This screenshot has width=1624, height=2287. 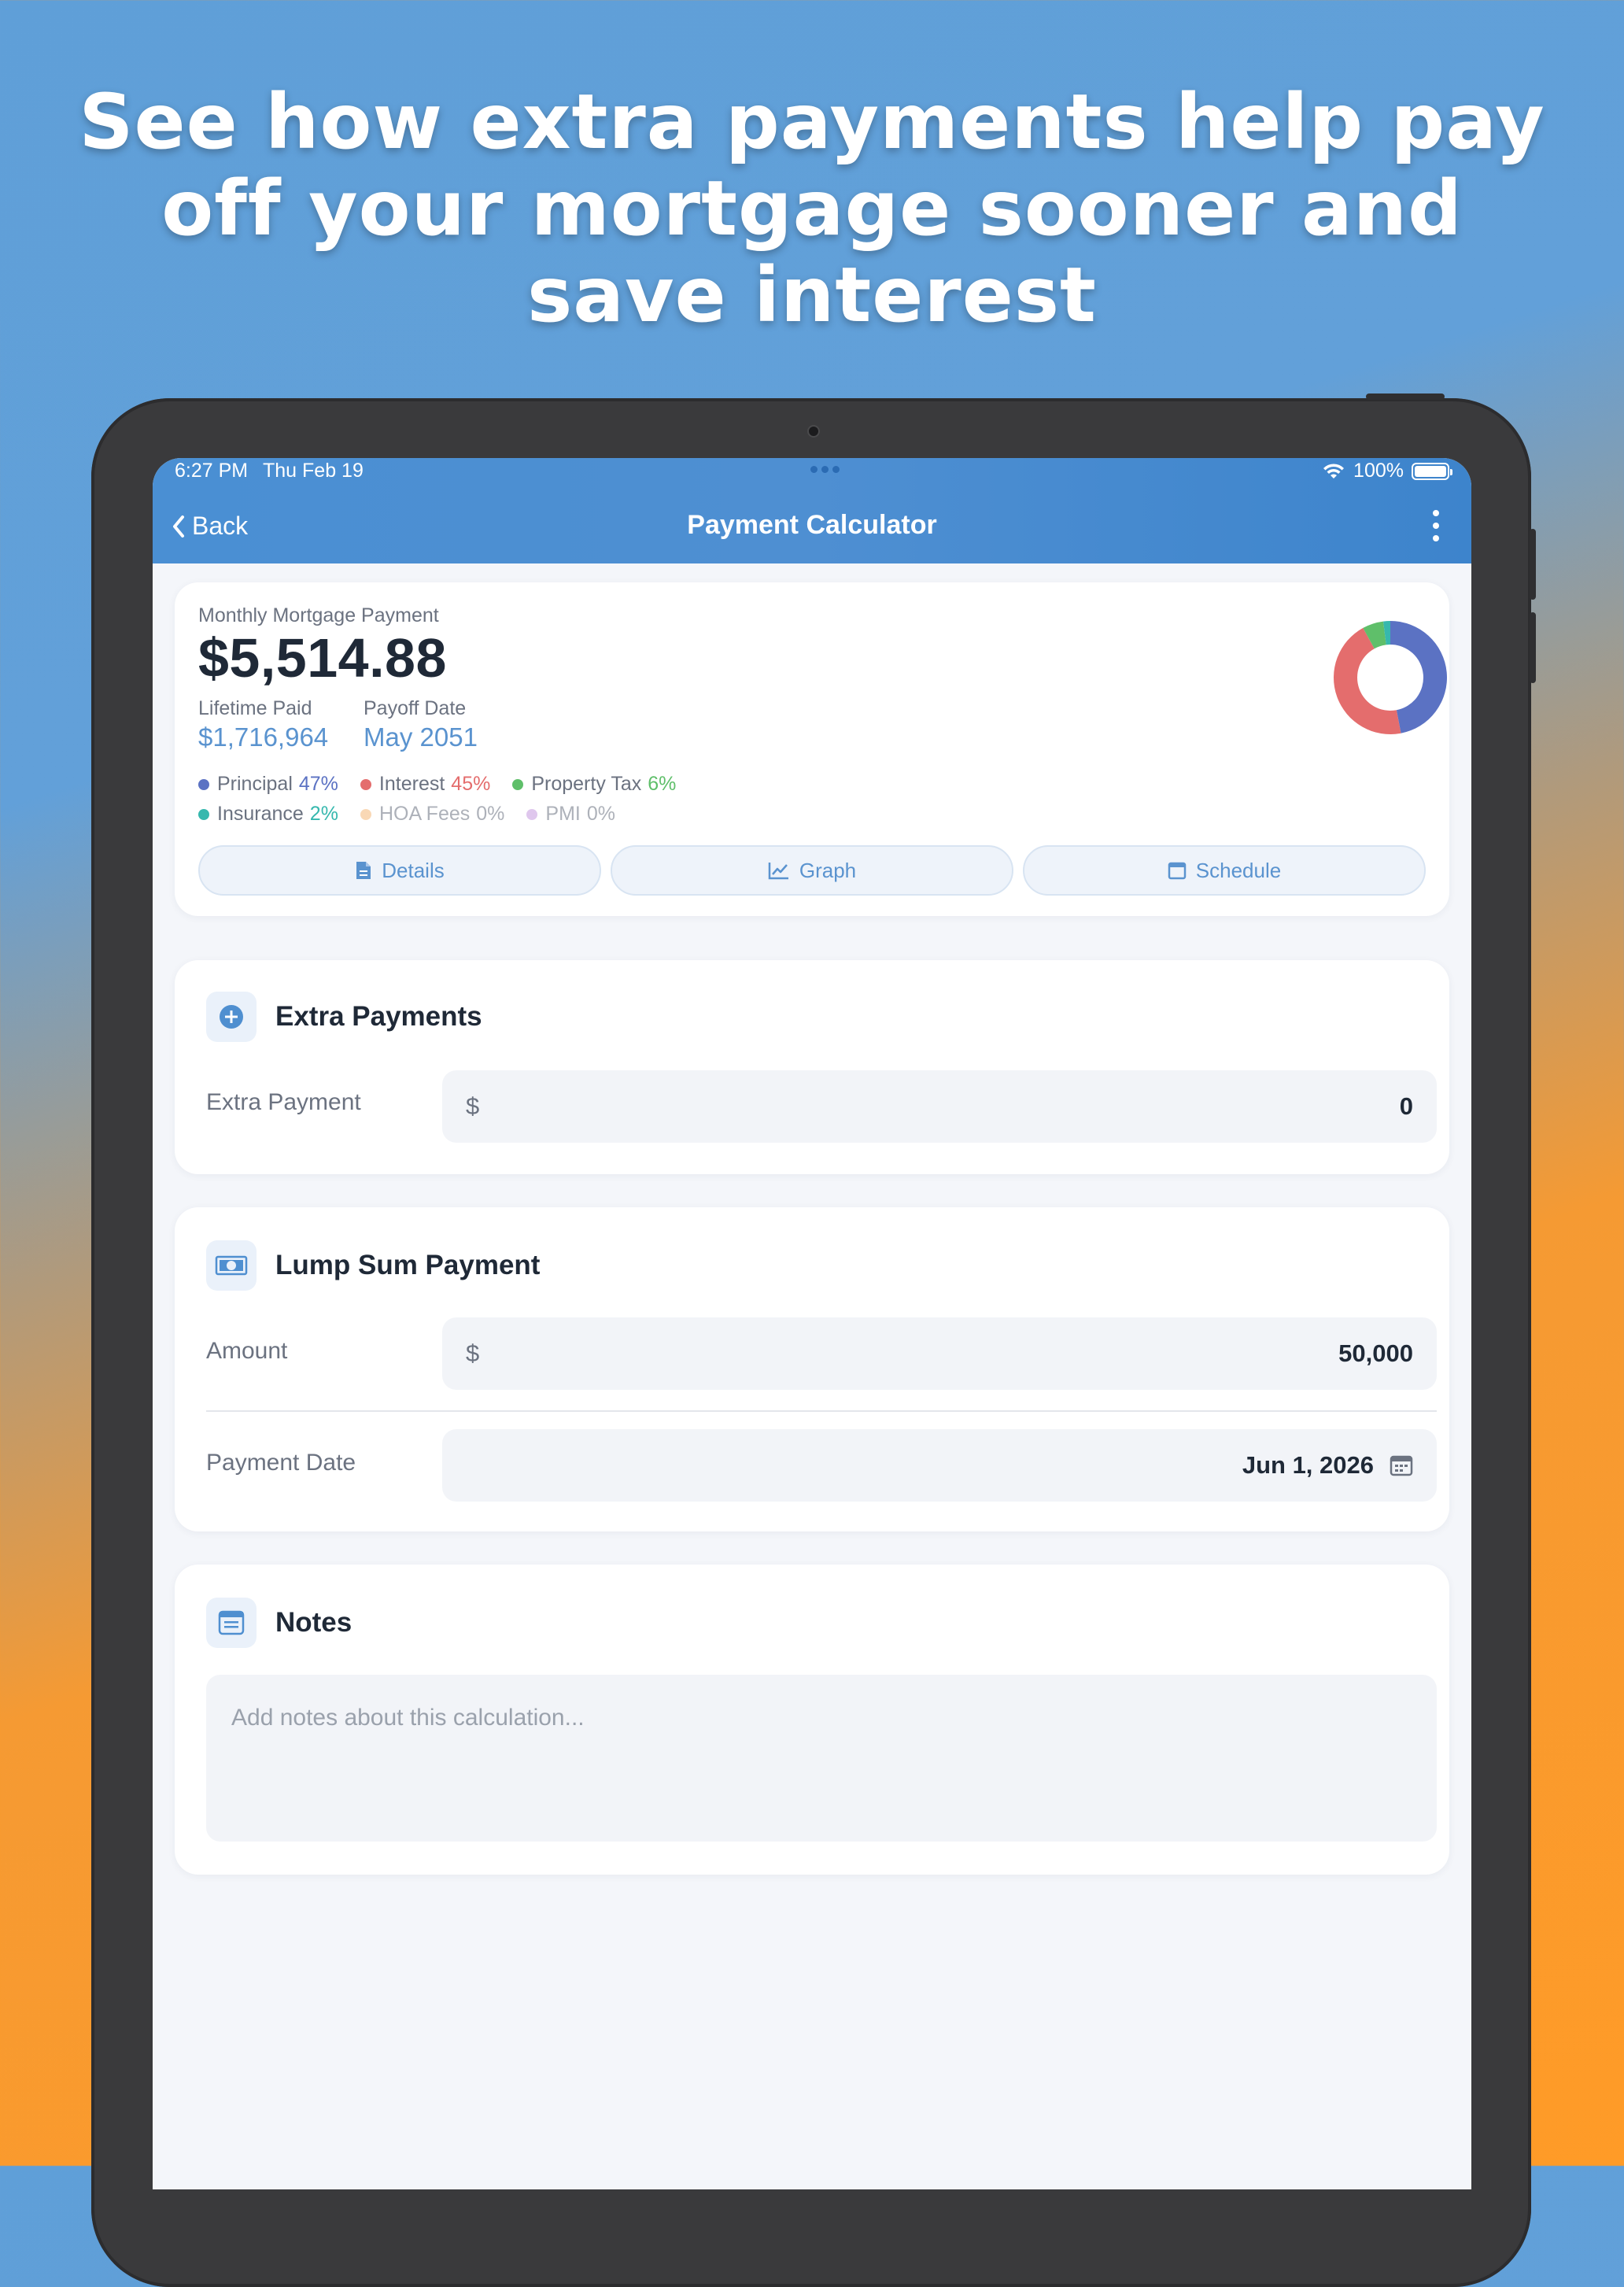 I want to click on multitasking-dots-icon, so click(x=825, y=470).